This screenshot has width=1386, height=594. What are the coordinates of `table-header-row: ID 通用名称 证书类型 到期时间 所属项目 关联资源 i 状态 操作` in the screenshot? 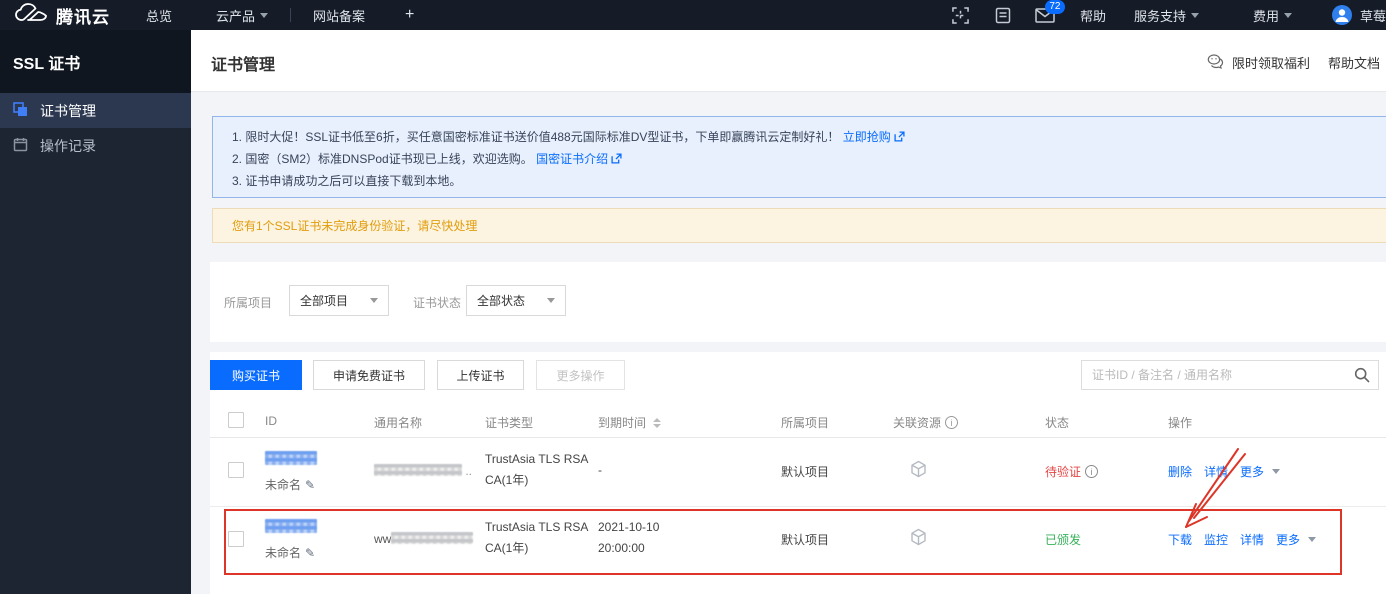 It's located at (798, 421).